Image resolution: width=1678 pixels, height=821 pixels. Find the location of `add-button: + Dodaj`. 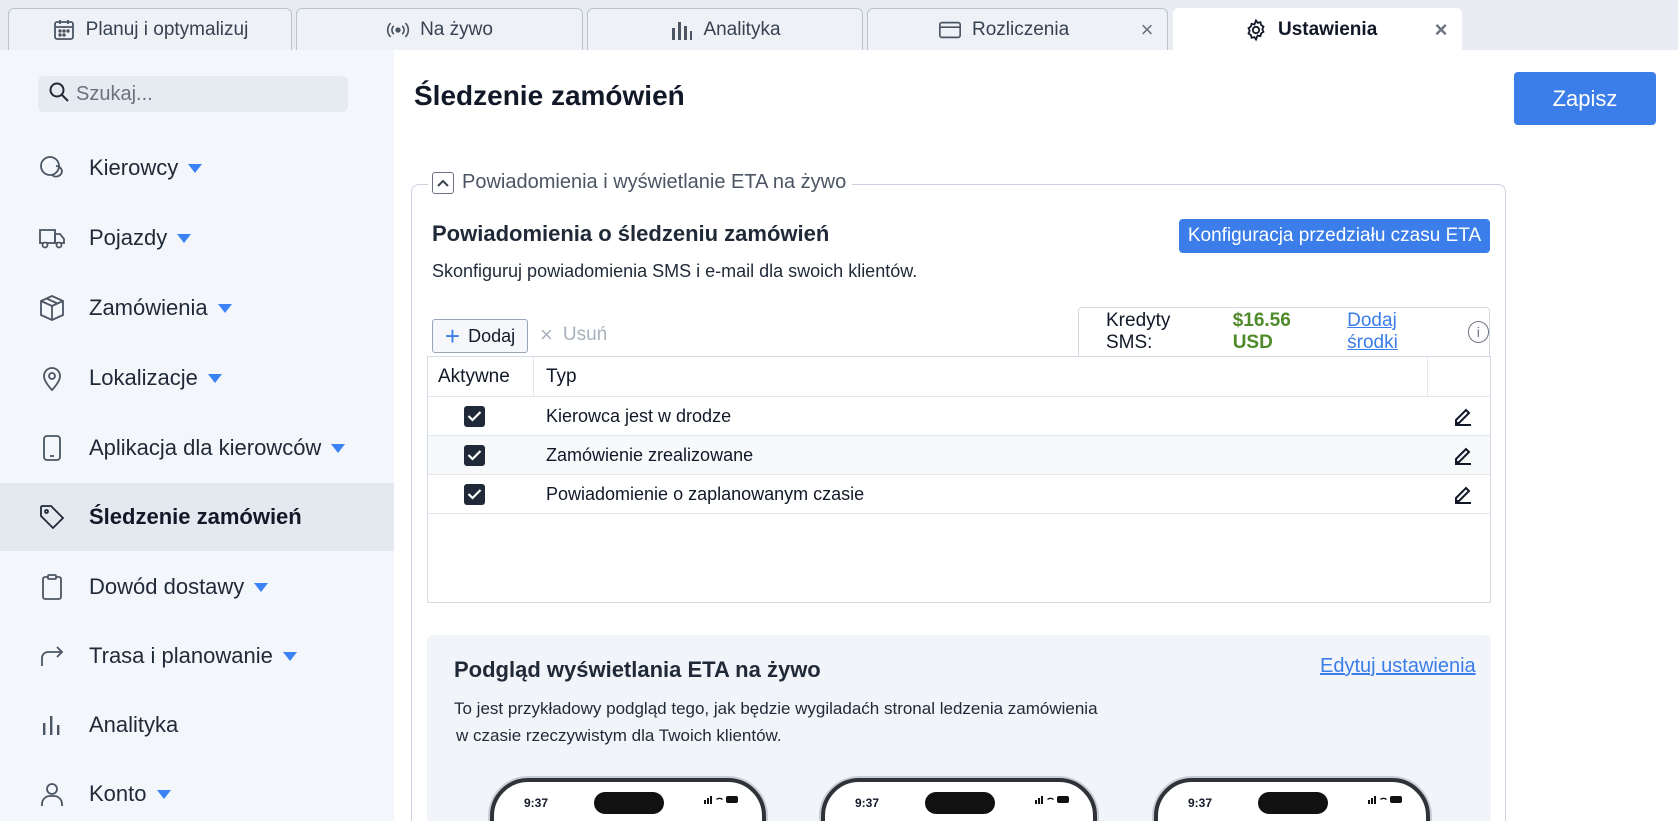

add-button: + Dodaj is located at coordinates (480, 336).